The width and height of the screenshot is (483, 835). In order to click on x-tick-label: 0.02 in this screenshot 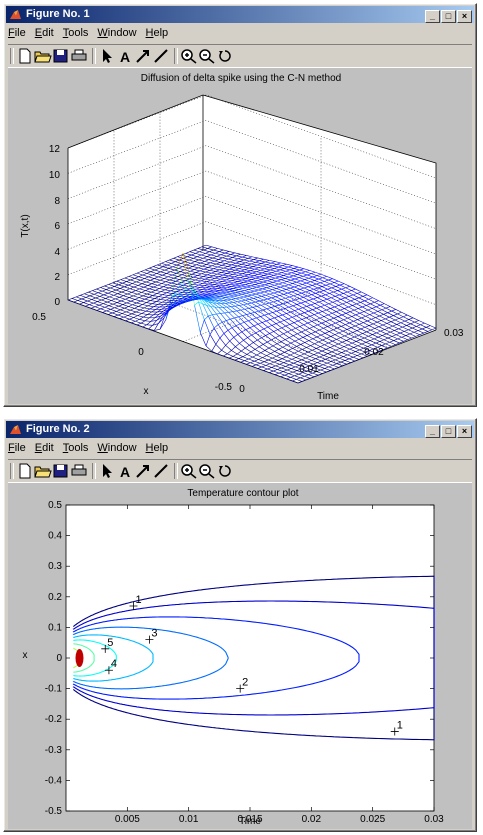, I will do `click(312, 819)`.